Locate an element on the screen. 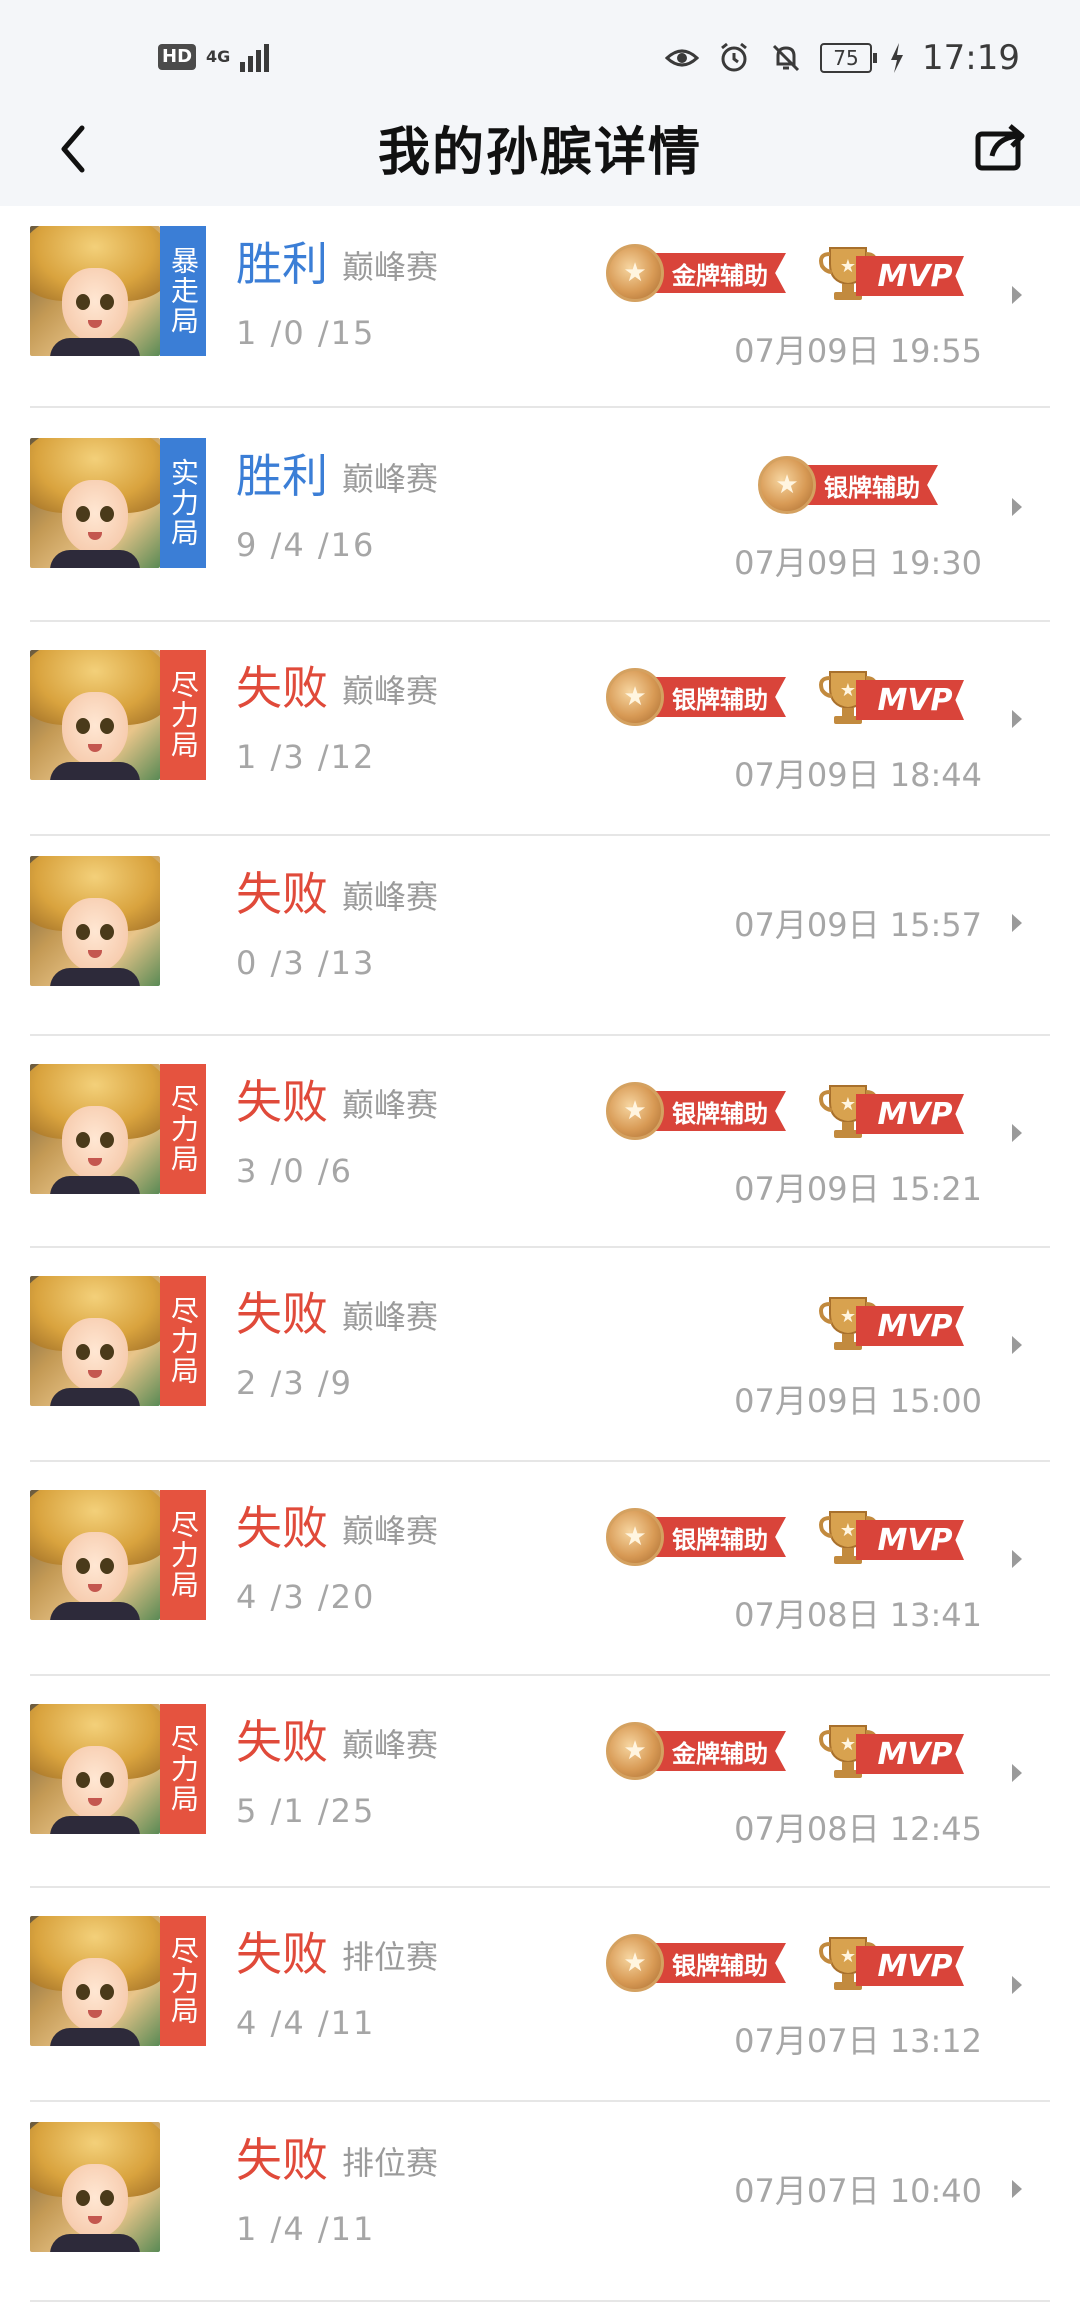  share-icon is located at coordinates (1000, 147).